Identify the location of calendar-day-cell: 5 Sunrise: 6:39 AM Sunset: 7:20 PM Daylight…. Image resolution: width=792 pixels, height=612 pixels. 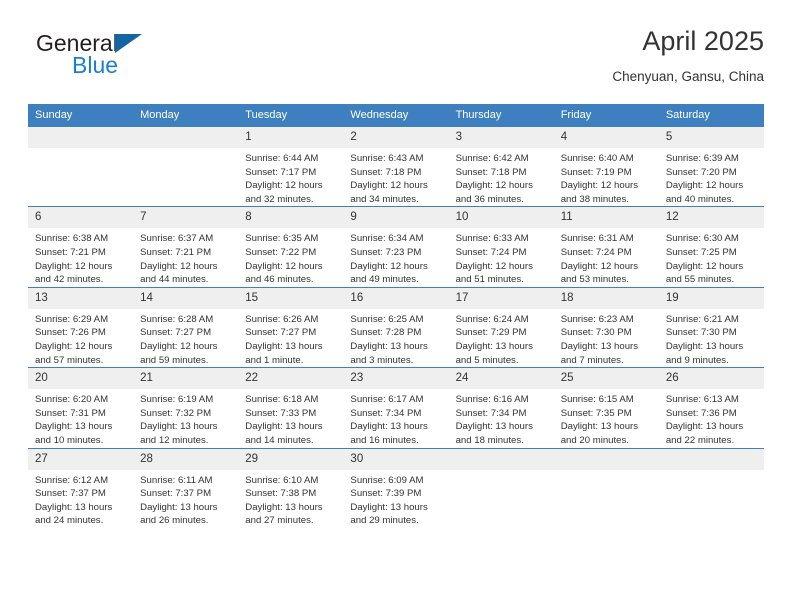
(711, 166).